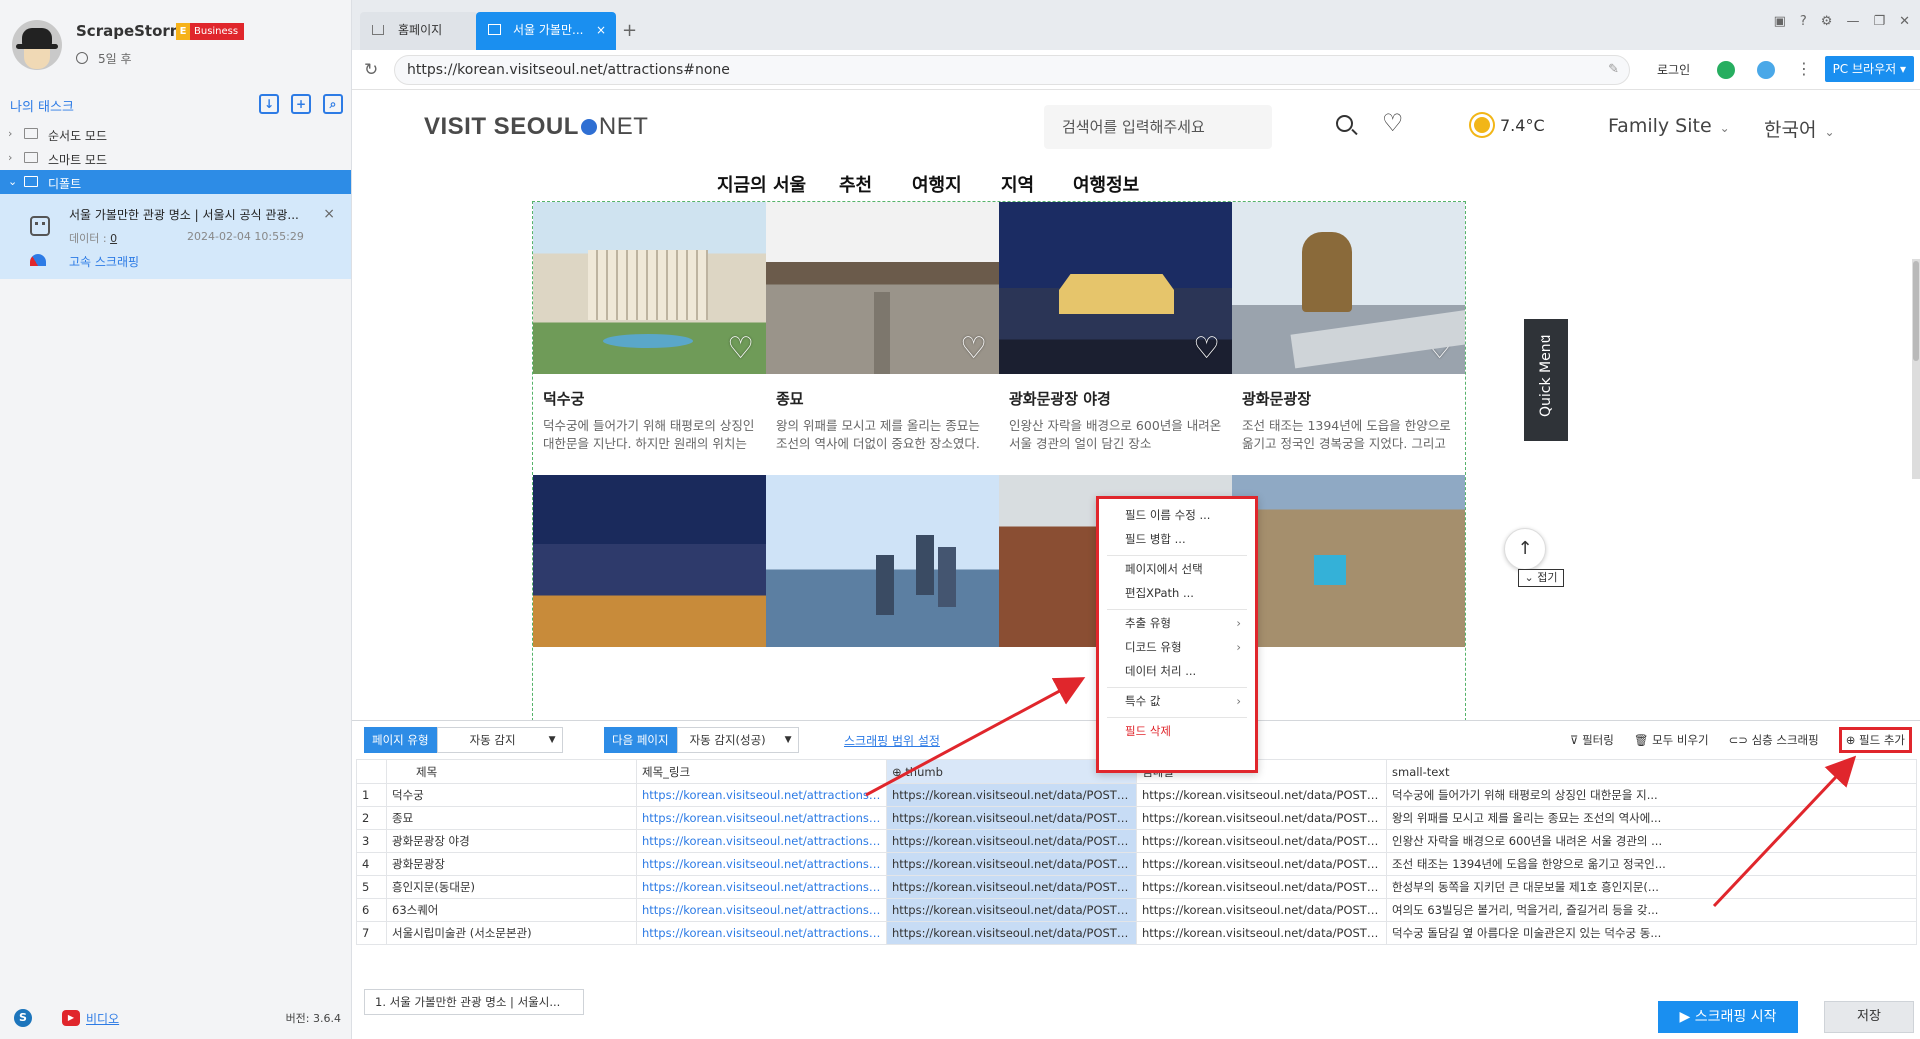 The width and height of the screenshot is (1920, 1039). Describe the element at coordinates (511, 910) in the screenshot. I see `table-cell: 63스퀘어` at that location.